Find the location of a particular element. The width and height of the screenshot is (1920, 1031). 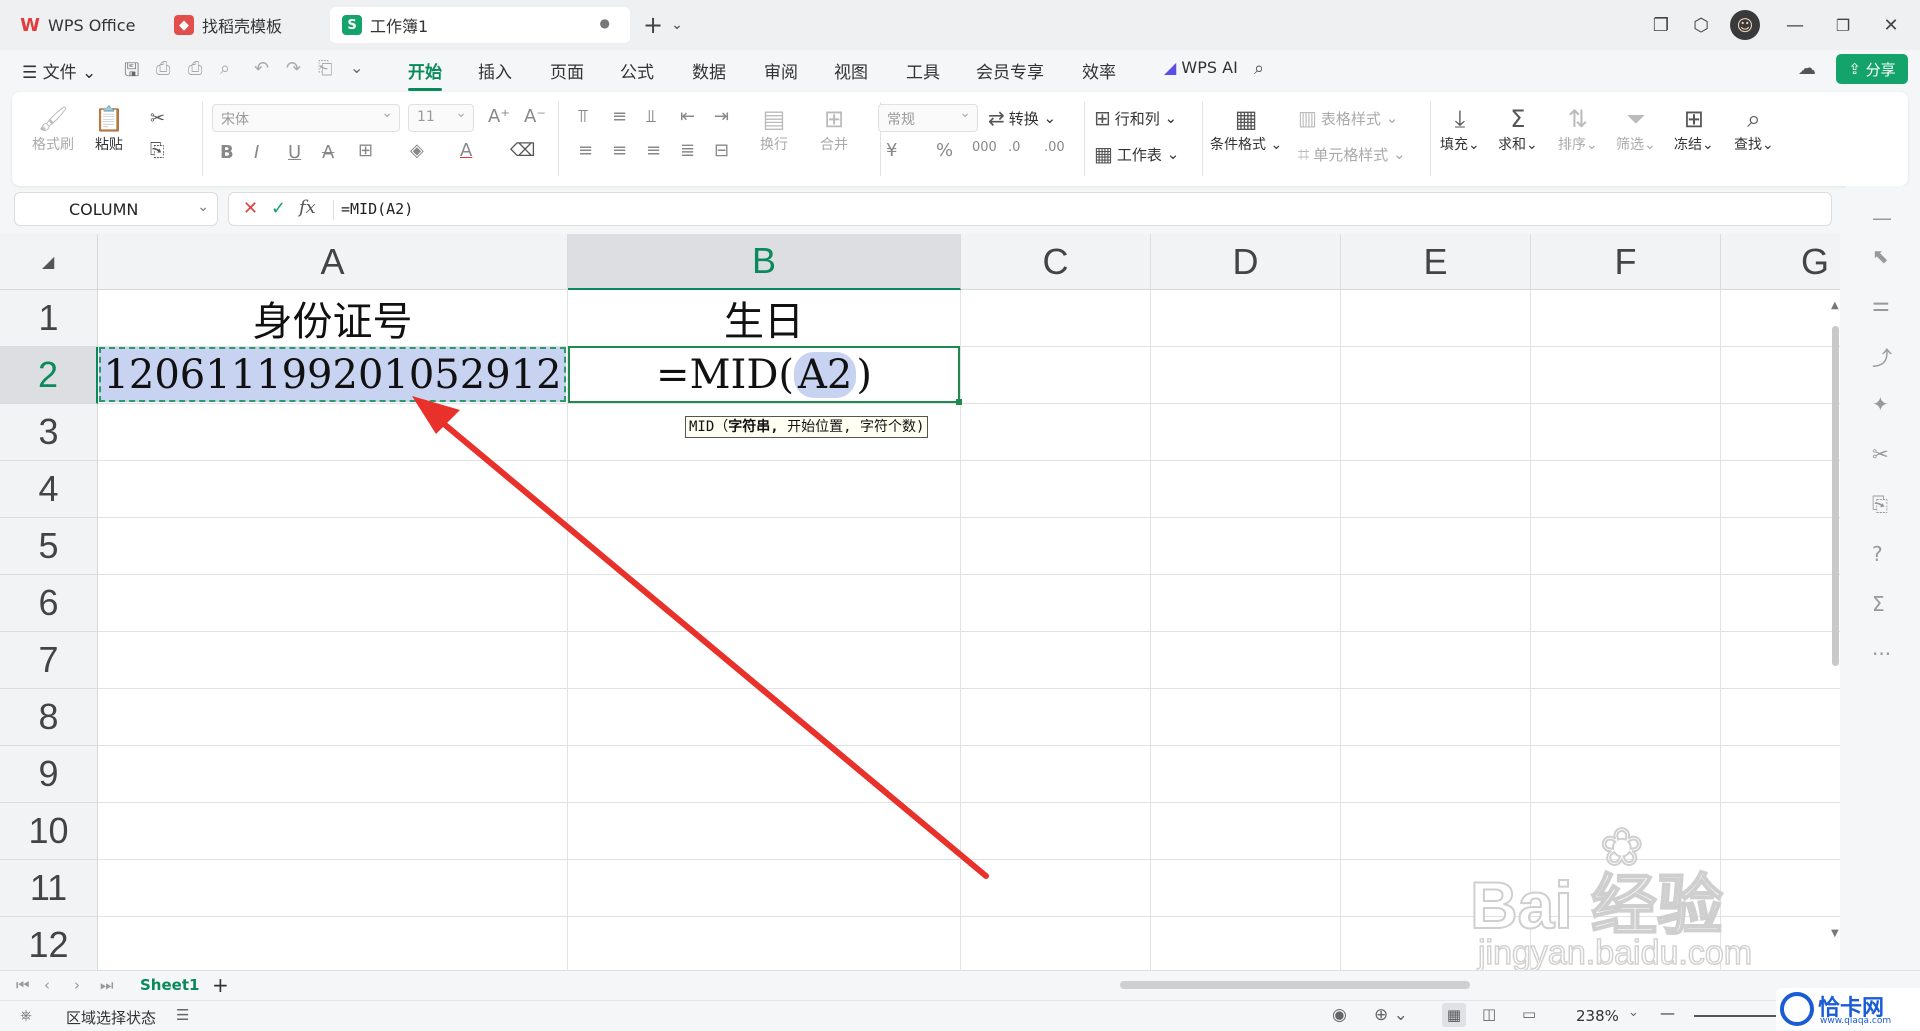

menu-view: 视图 is located at coordinates (851, 70).